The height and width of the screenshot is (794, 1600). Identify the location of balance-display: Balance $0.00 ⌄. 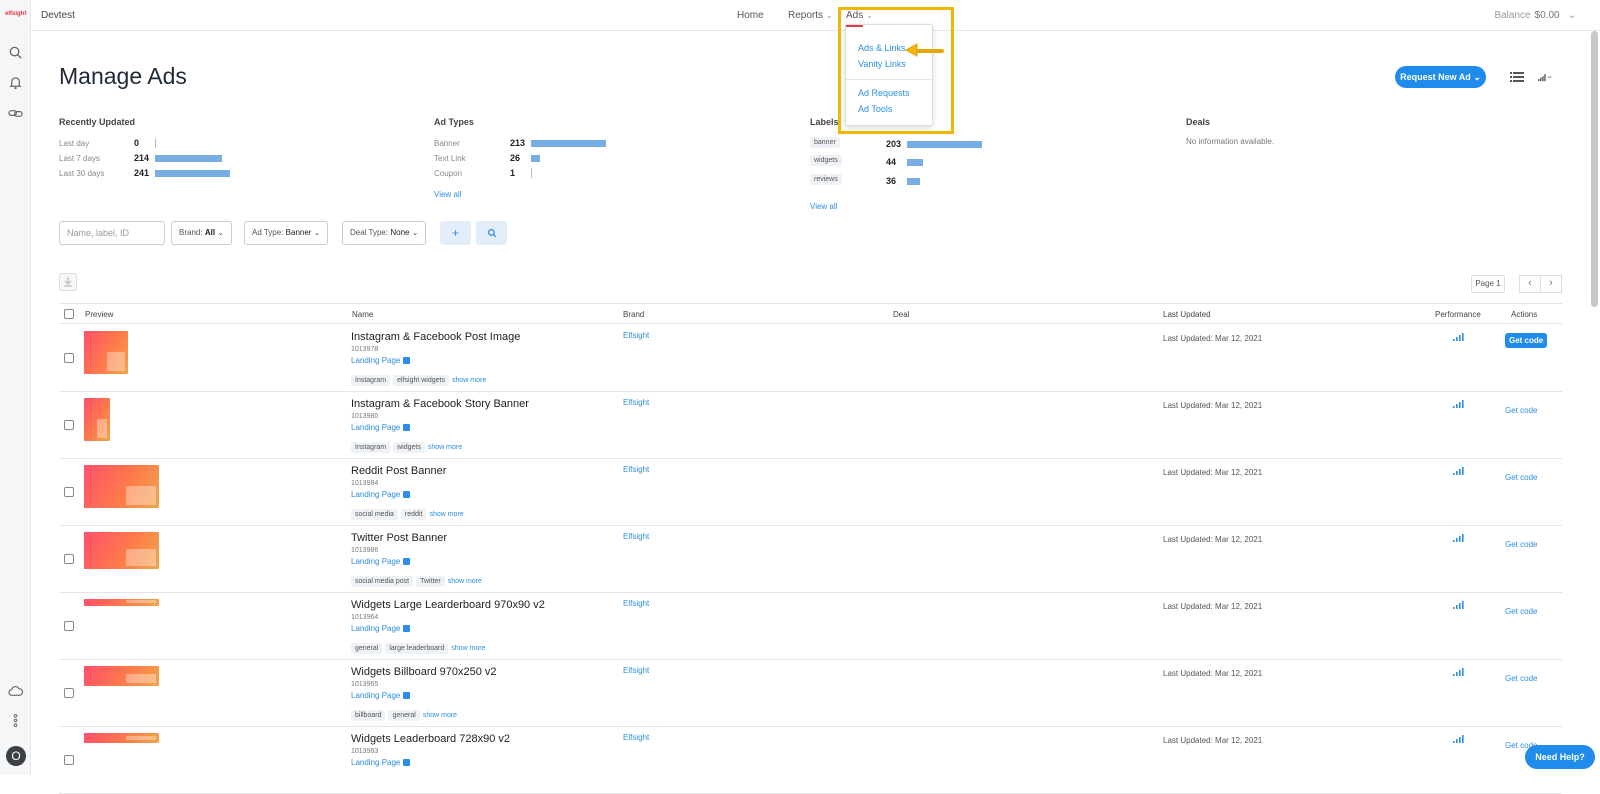
(1535, 15).